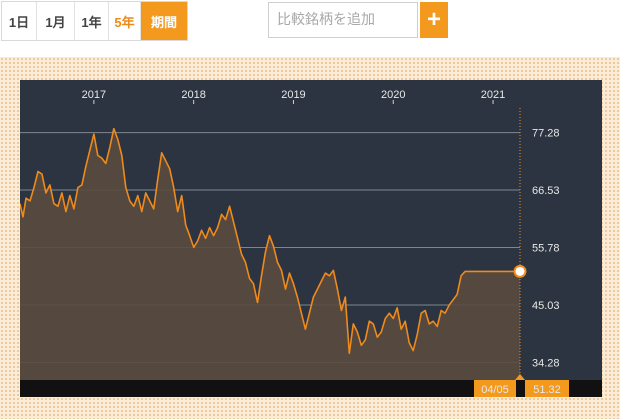 This screenshot has width=620, height=419. I want to click on compare-symbol-input, so click(343, 20).